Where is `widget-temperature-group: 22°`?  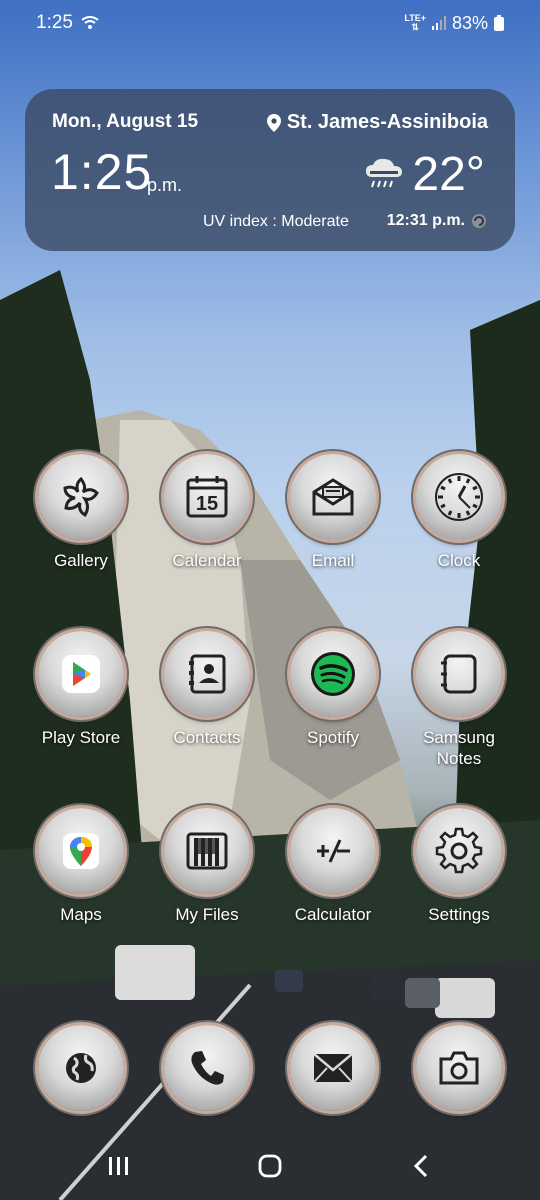
widget-temperature-group: 22° is located at coordinates (424, 174).